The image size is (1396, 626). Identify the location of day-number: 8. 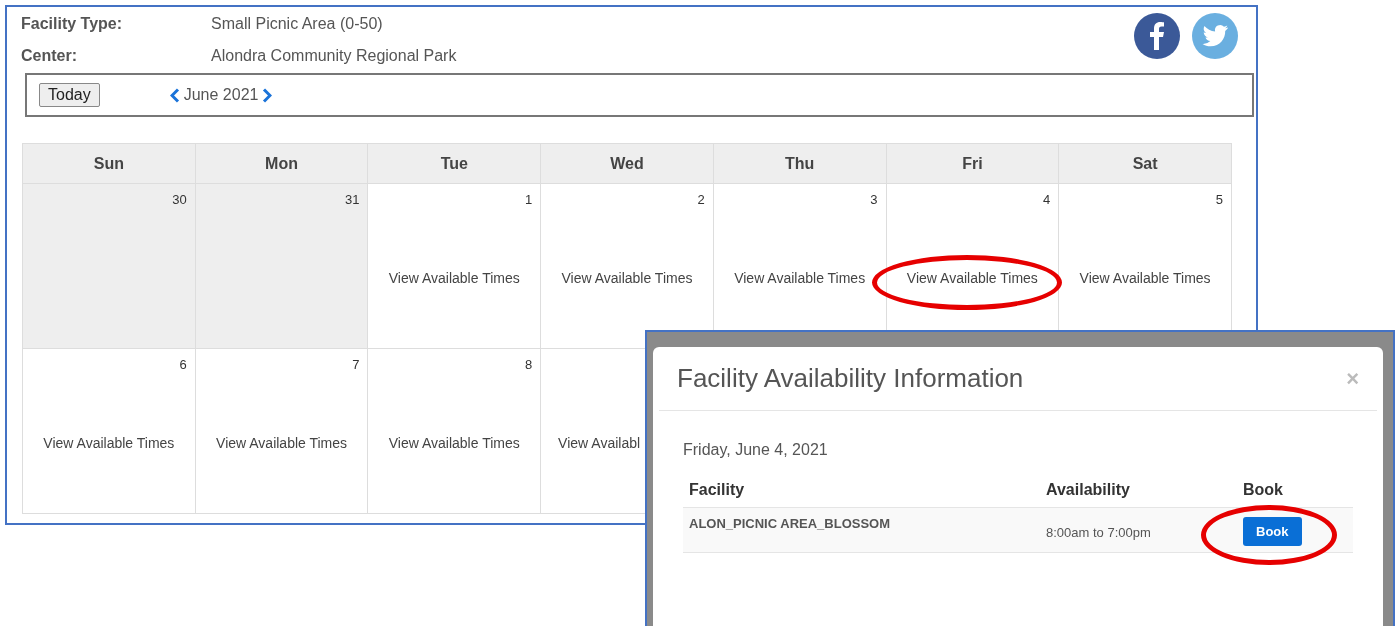
(528, 364).